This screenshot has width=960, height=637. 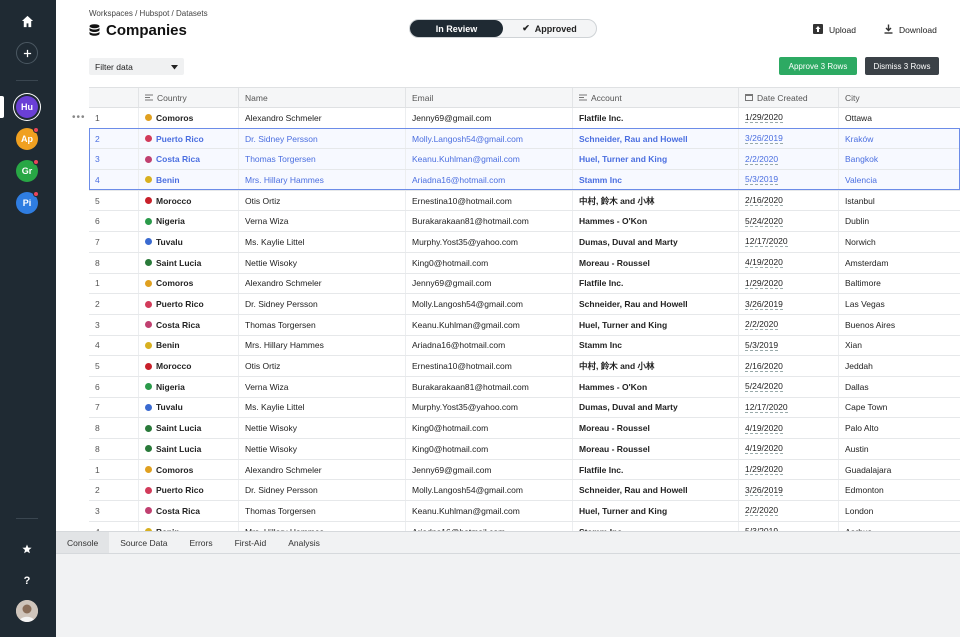 I want to click on cell-city: Xian, so click(x=899, y=346).